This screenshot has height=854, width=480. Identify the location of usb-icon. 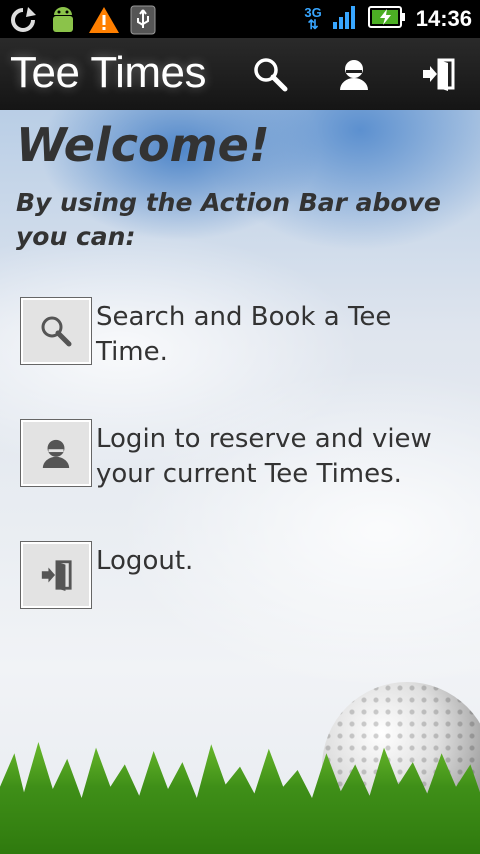
(143, 22).